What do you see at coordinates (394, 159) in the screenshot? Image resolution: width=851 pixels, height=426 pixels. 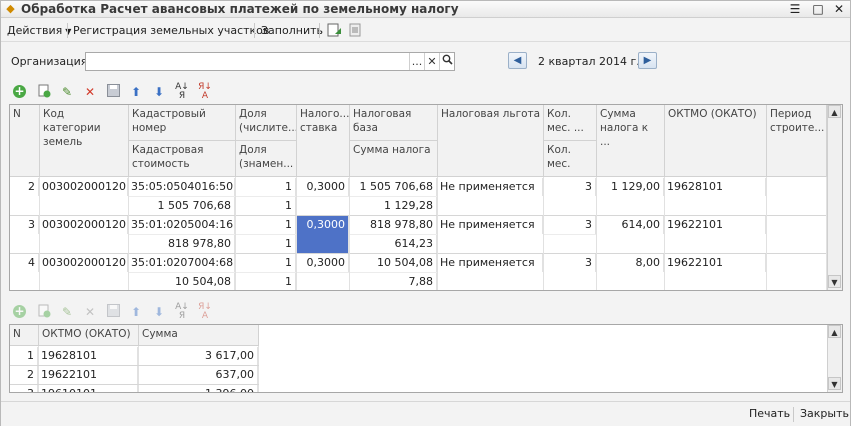 I see `header-tax-sum: Сумма налога` at bounding box center [394, 159].